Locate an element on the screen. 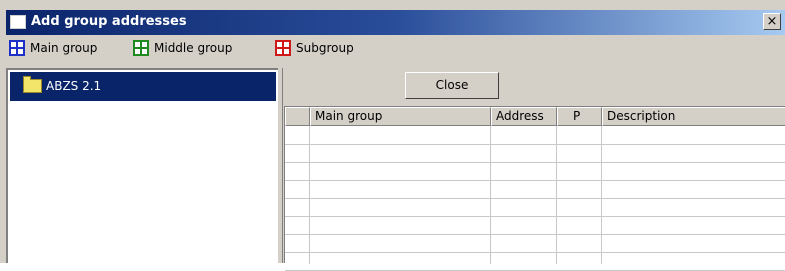 The height and width of the screenshot is (271, 785). middle-group-label: Middle group is located at coordinates (193, 48).